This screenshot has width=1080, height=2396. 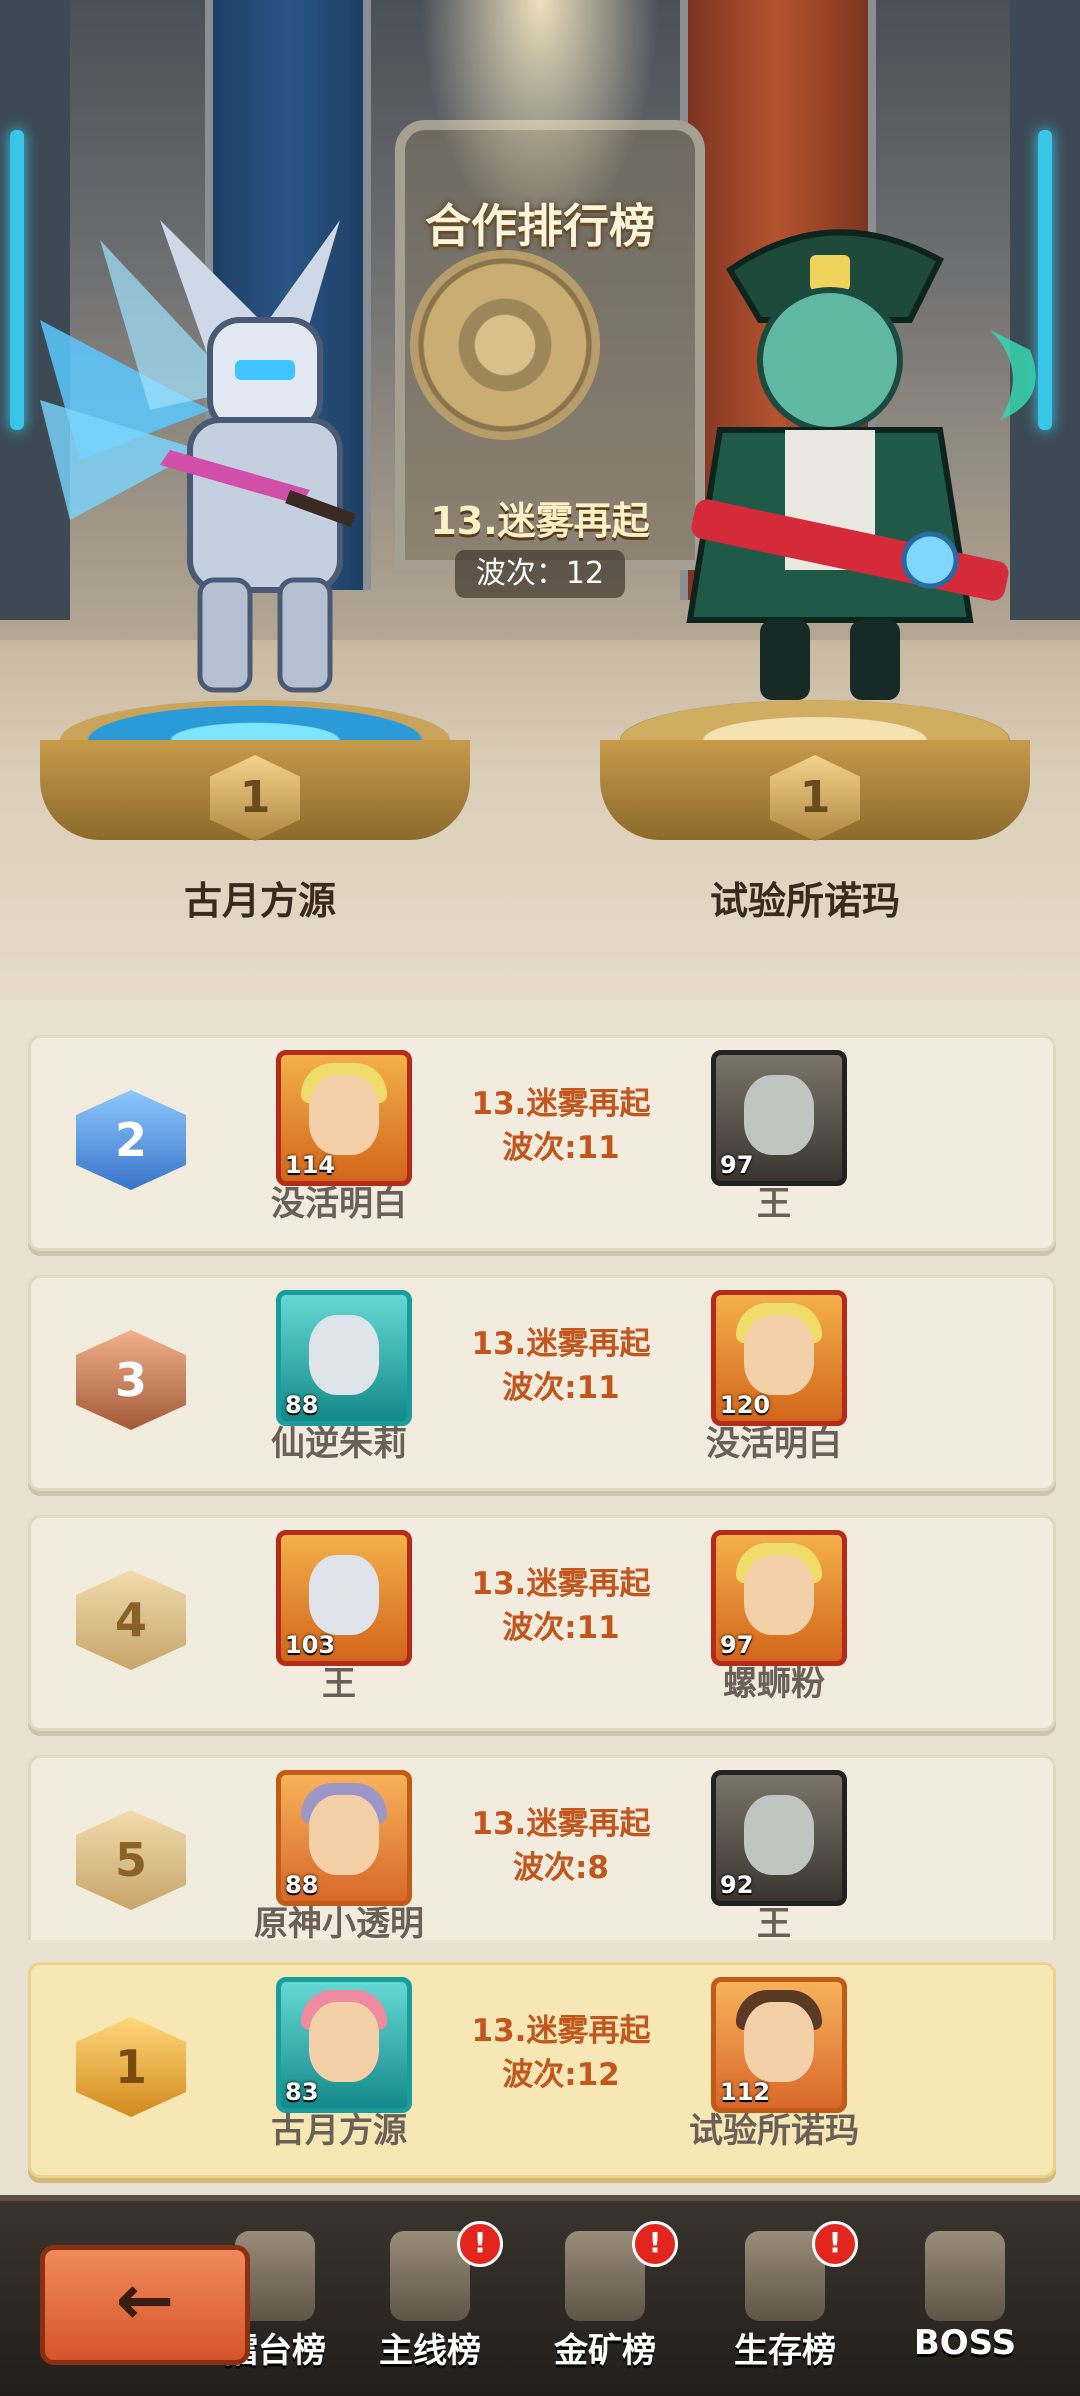 What do you see at coordinates (540, 574) in the screenshot?
I see `top-wave-badge: 波次：12` at bounding box center [540, 574].